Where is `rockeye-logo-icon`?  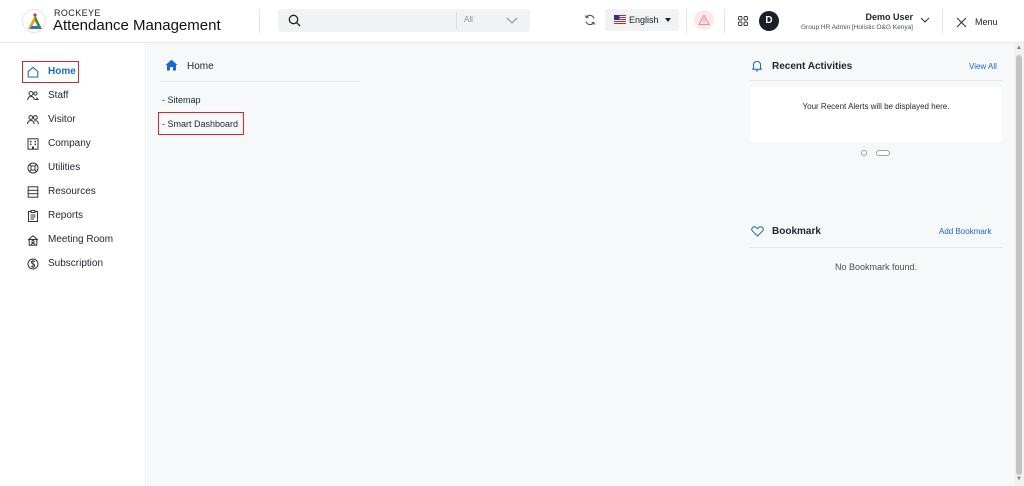 rockeye-logo-icon is located at coordinates (34, 21).